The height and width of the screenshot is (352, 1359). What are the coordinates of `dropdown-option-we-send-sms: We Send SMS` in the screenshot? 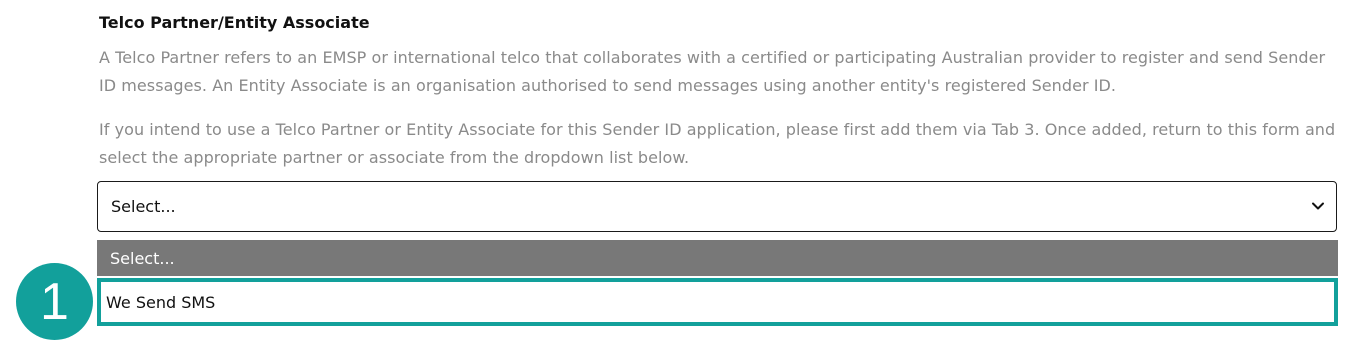 It's located at (717, 302).